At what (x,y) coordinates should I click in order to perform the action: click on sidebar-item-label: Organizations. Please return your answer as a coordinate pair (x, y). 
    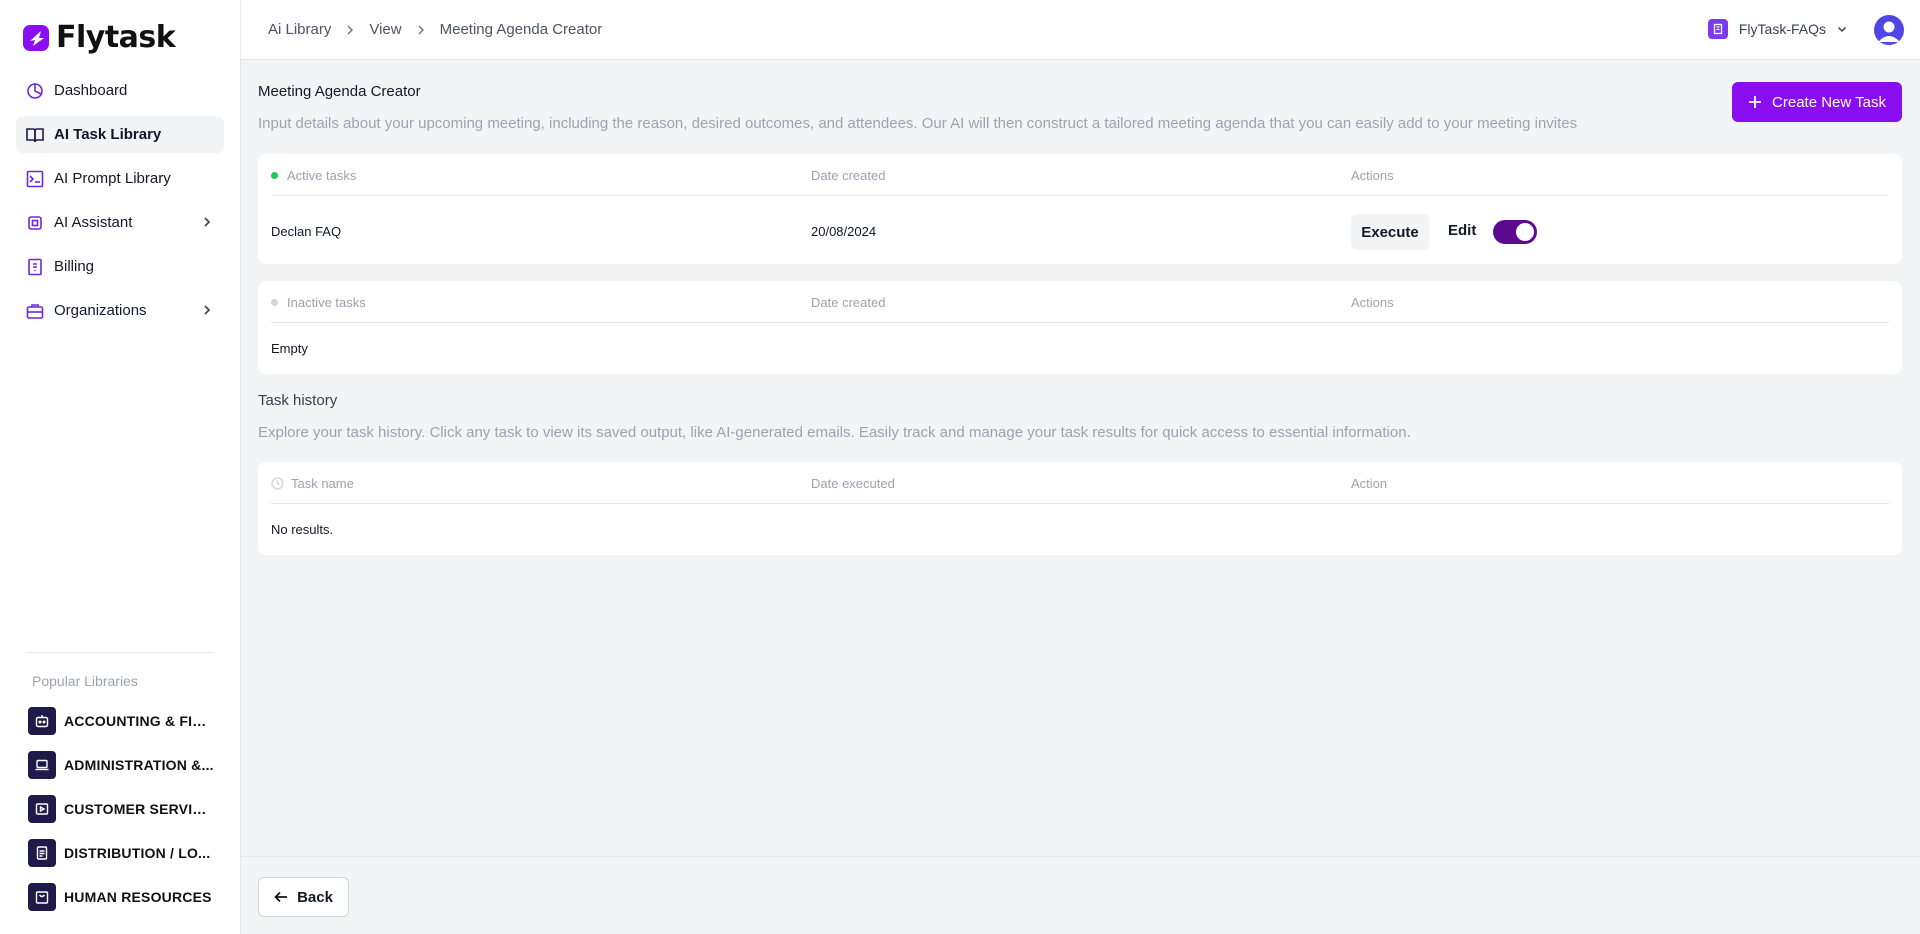
    Looking at the image, I should click on (100, 310).